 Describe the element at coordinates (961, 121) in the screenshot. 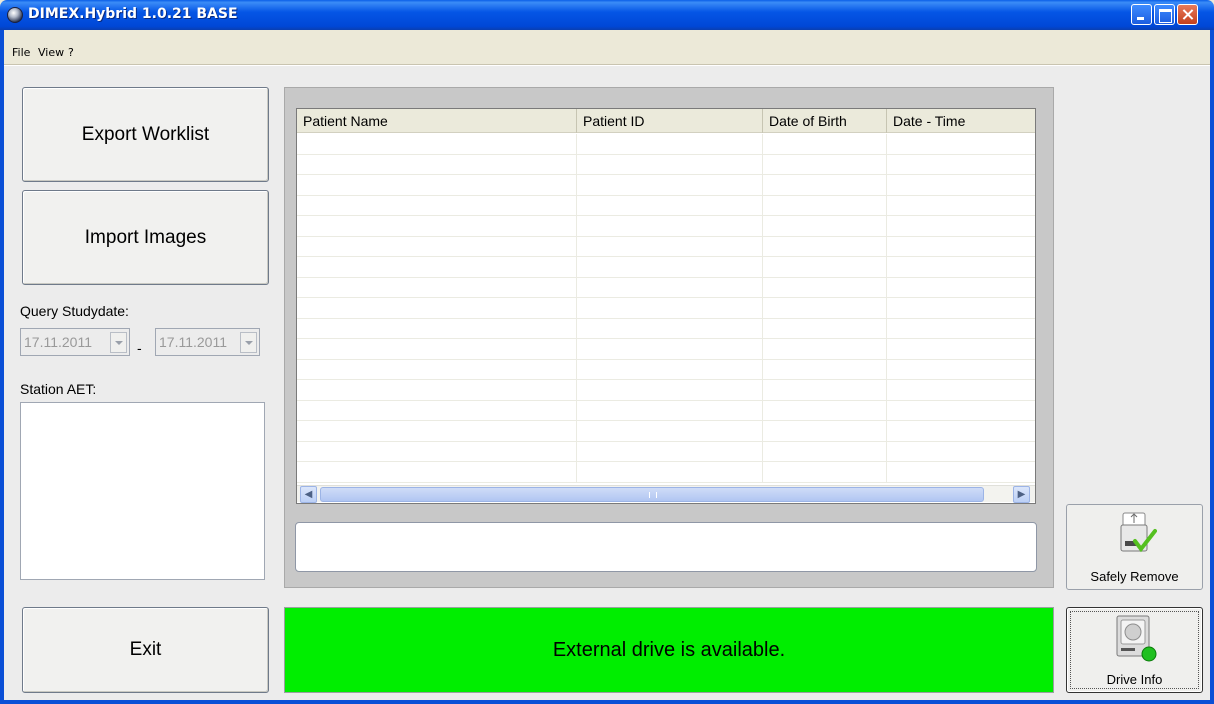

I see `column-header-date-time: Date - Time` at that location.